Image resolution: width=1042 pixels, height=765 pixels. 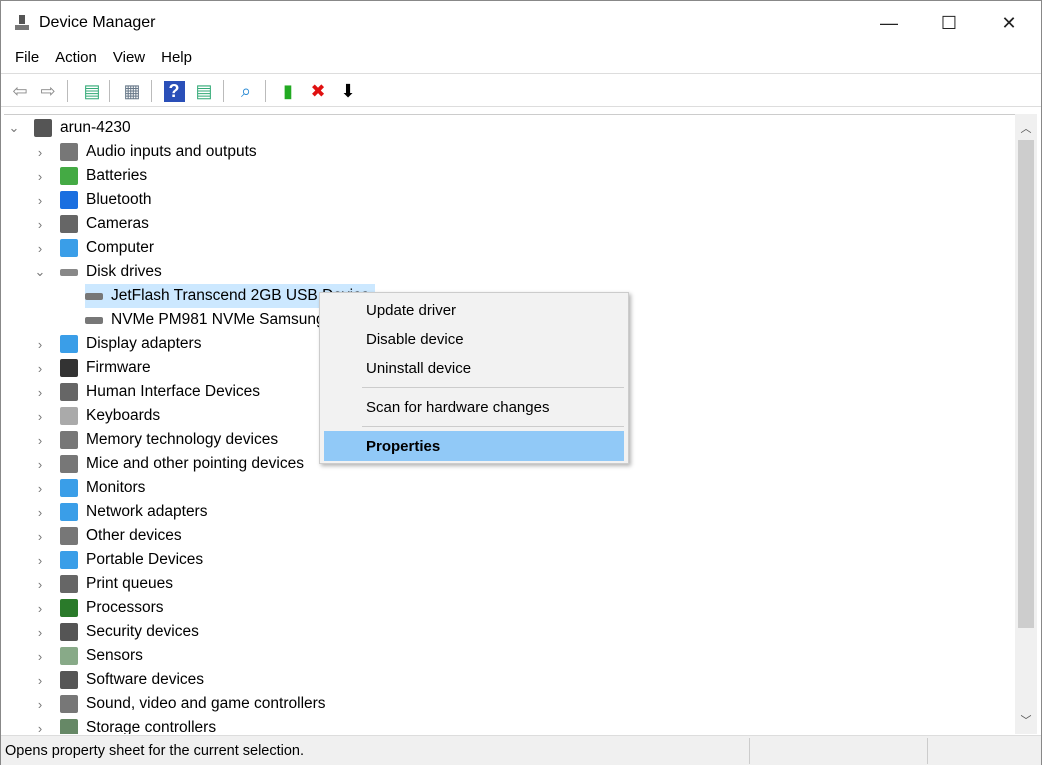 I want to click on tree-category: › Software devices, so click(x=124, y=680).